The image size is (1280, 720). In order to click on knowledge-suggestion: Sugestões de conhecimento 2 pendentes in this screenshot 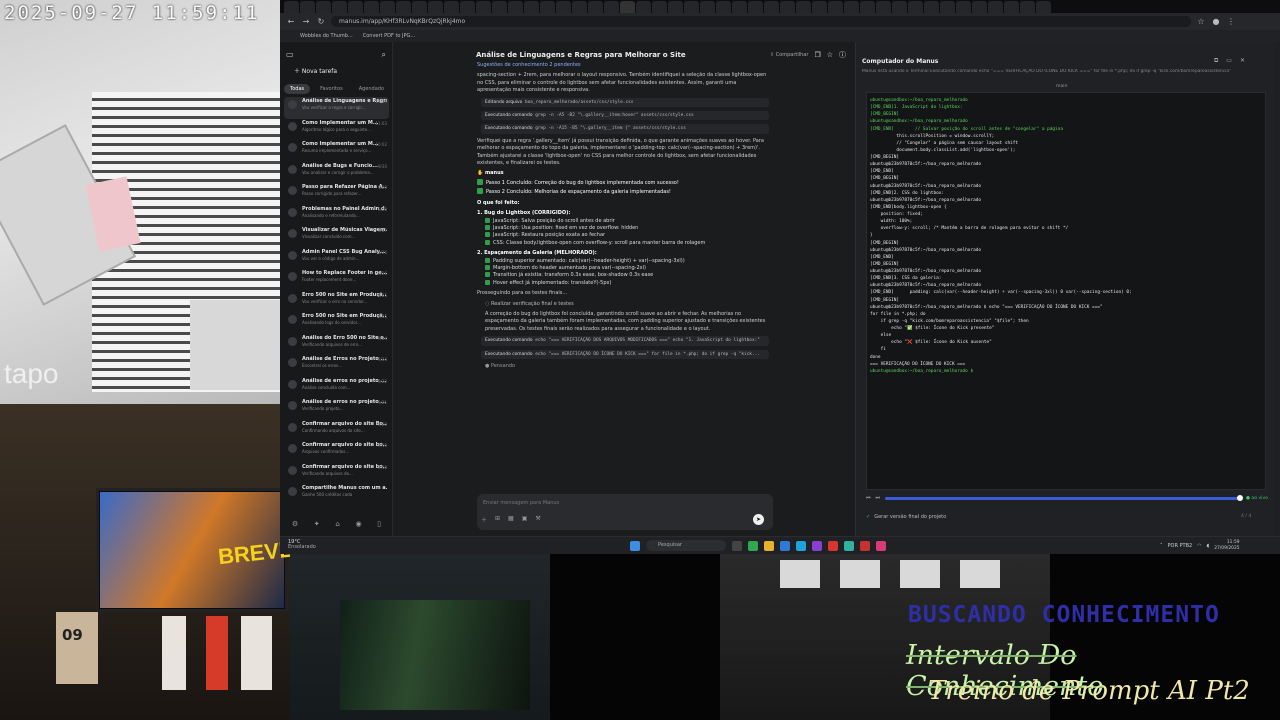, I will do `click(623, 65)`.